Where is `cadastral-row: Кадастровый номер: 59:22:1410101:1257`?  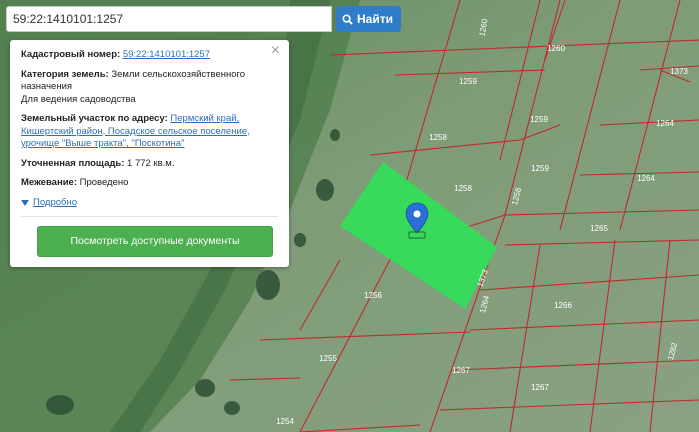 cadastral-row: Кадастровый номер: 59:22:1410101:1257 is located at coordinates (149, 55).